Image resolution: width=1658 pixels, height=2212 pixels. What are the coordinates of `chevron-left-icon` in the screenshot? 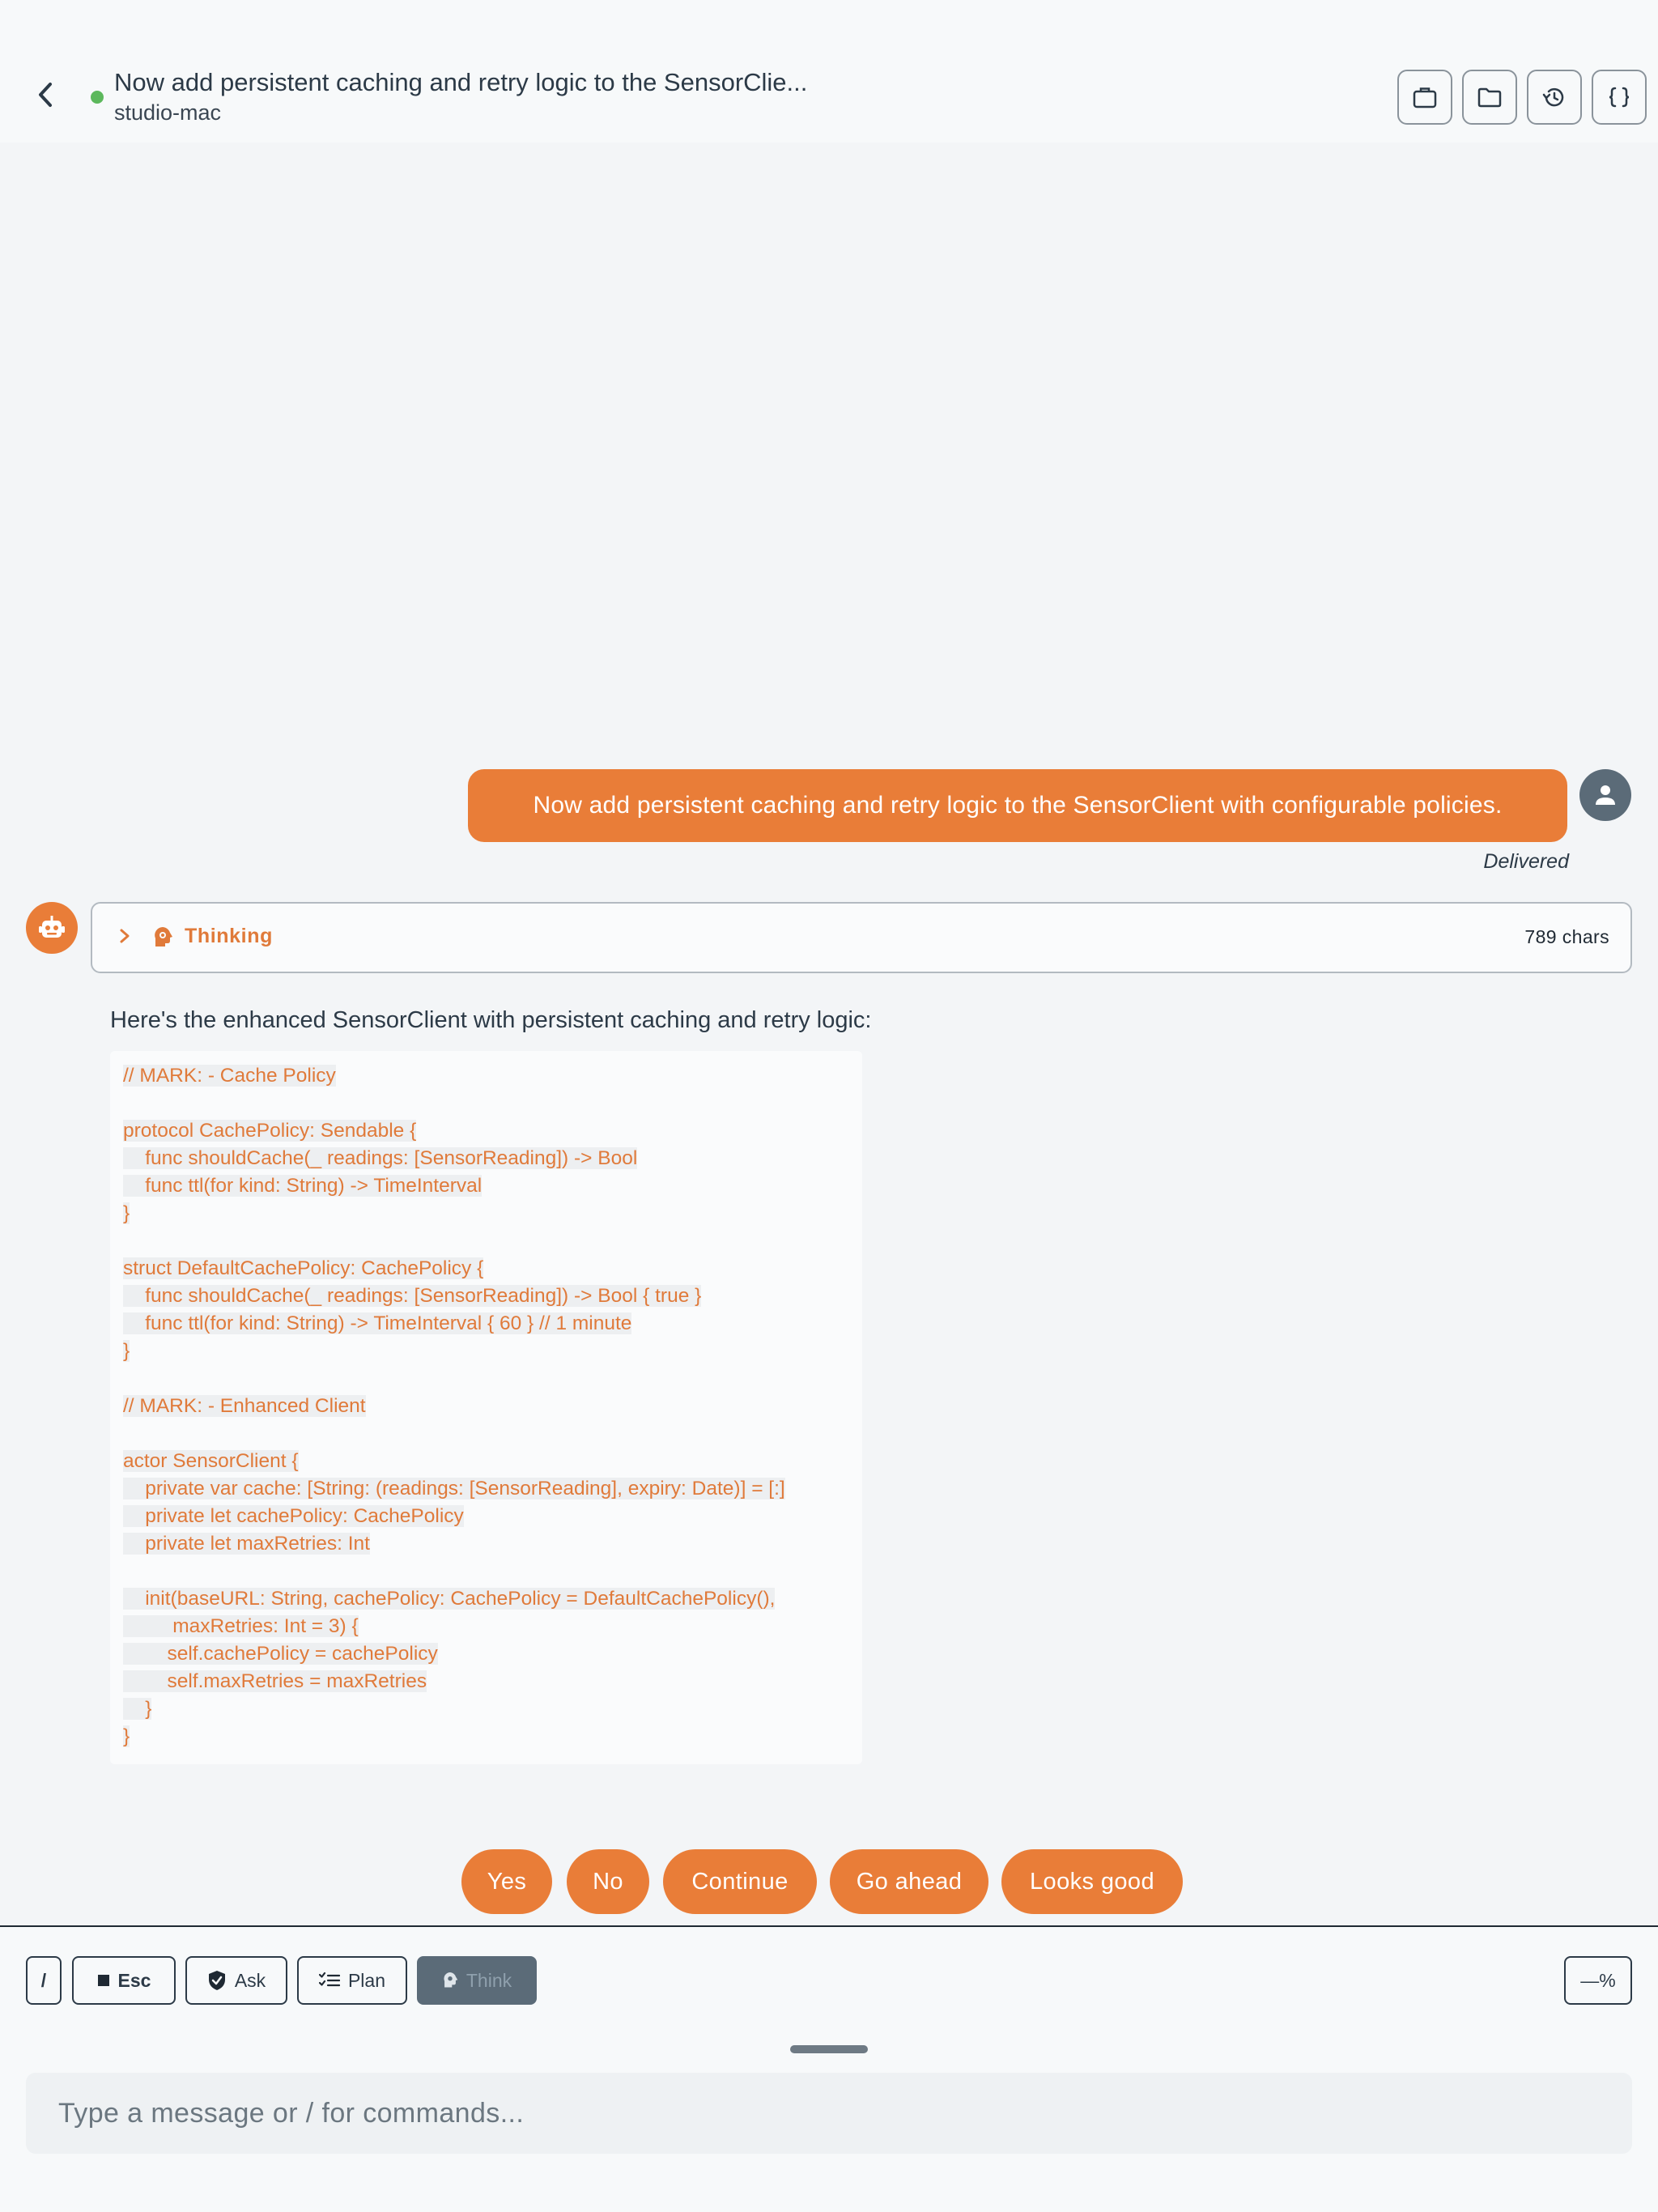 It's located at (45, 95).